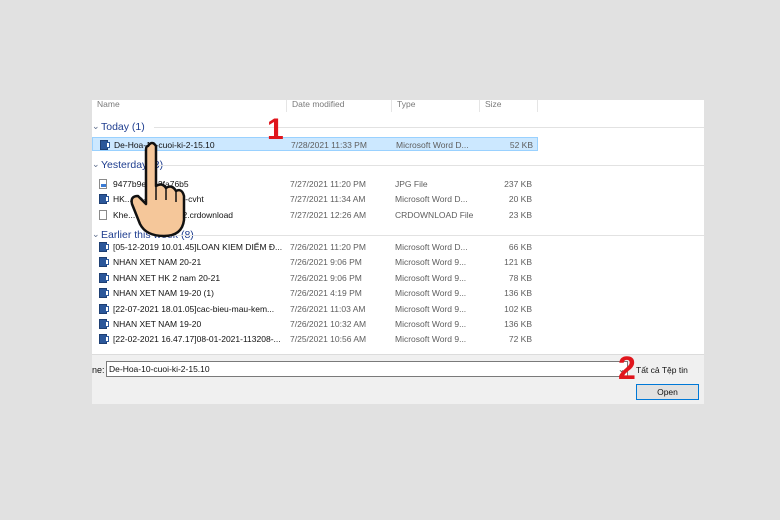  I want to click on file-name-input: De-Hoa-10-cuoi-ki-2-15.10, so click(367, 369).